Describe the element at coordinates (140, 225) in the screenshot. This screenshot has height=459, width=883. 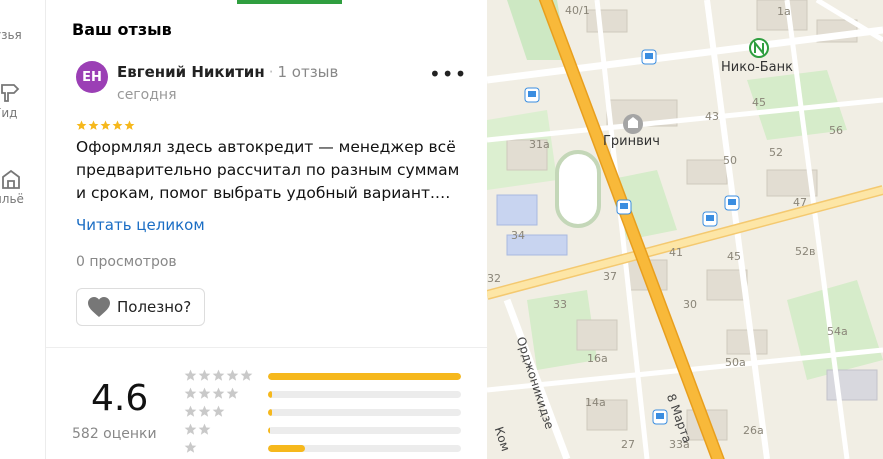
I see `read-more-link: Читать целиком` at that location.